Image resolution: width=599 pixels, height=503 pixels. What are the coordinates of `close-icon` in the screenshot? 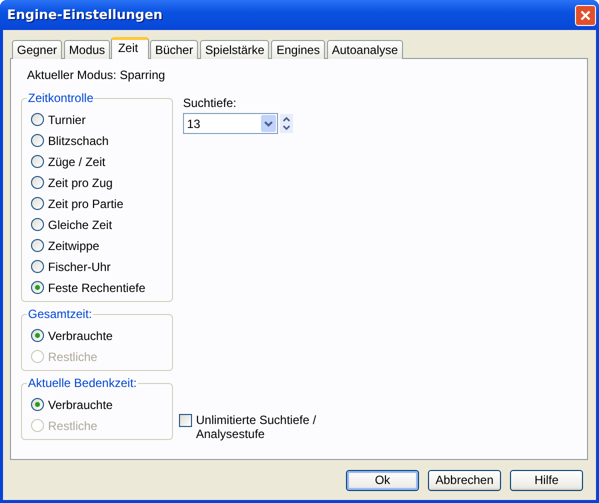 It's located at (585, 15).